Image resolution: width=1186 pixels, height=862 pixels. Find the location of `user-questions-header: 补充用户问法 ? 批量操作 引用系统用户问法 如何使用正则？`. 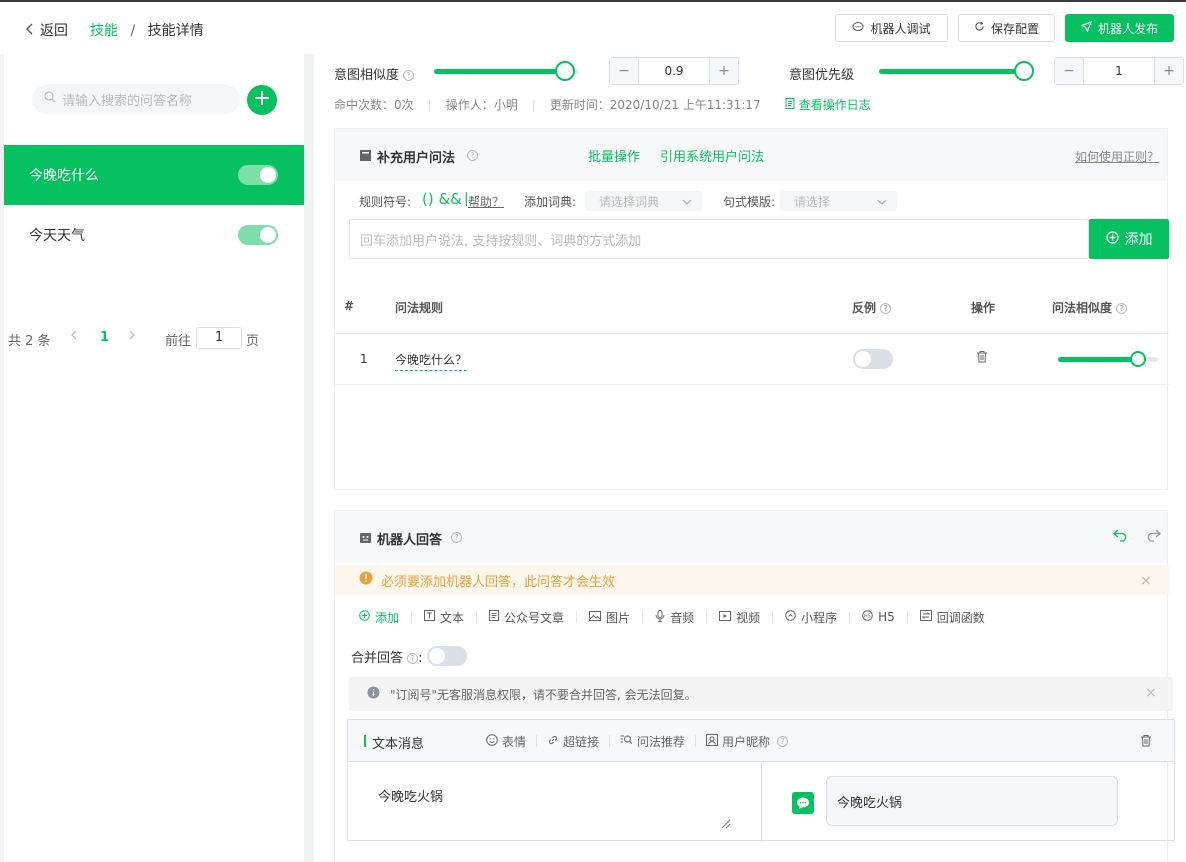

user-questions-header: 补充用户问法 ? 批量操作 引用系统用户问法 如何使用正则？ is located at coordinates (751, 155).